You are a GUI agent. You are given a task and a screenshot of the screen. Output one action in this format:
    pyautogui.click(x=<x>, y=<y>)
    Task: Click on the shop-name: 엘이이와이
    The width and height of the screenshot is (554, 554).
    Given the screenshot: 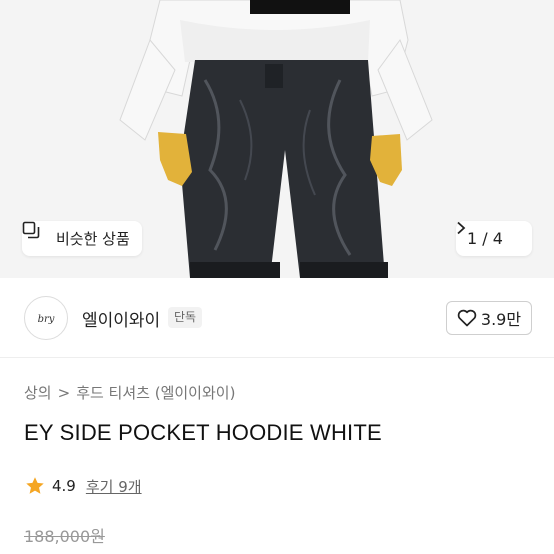 What is the action you would take?
    pyautogui.click(x=121, y=318)
    